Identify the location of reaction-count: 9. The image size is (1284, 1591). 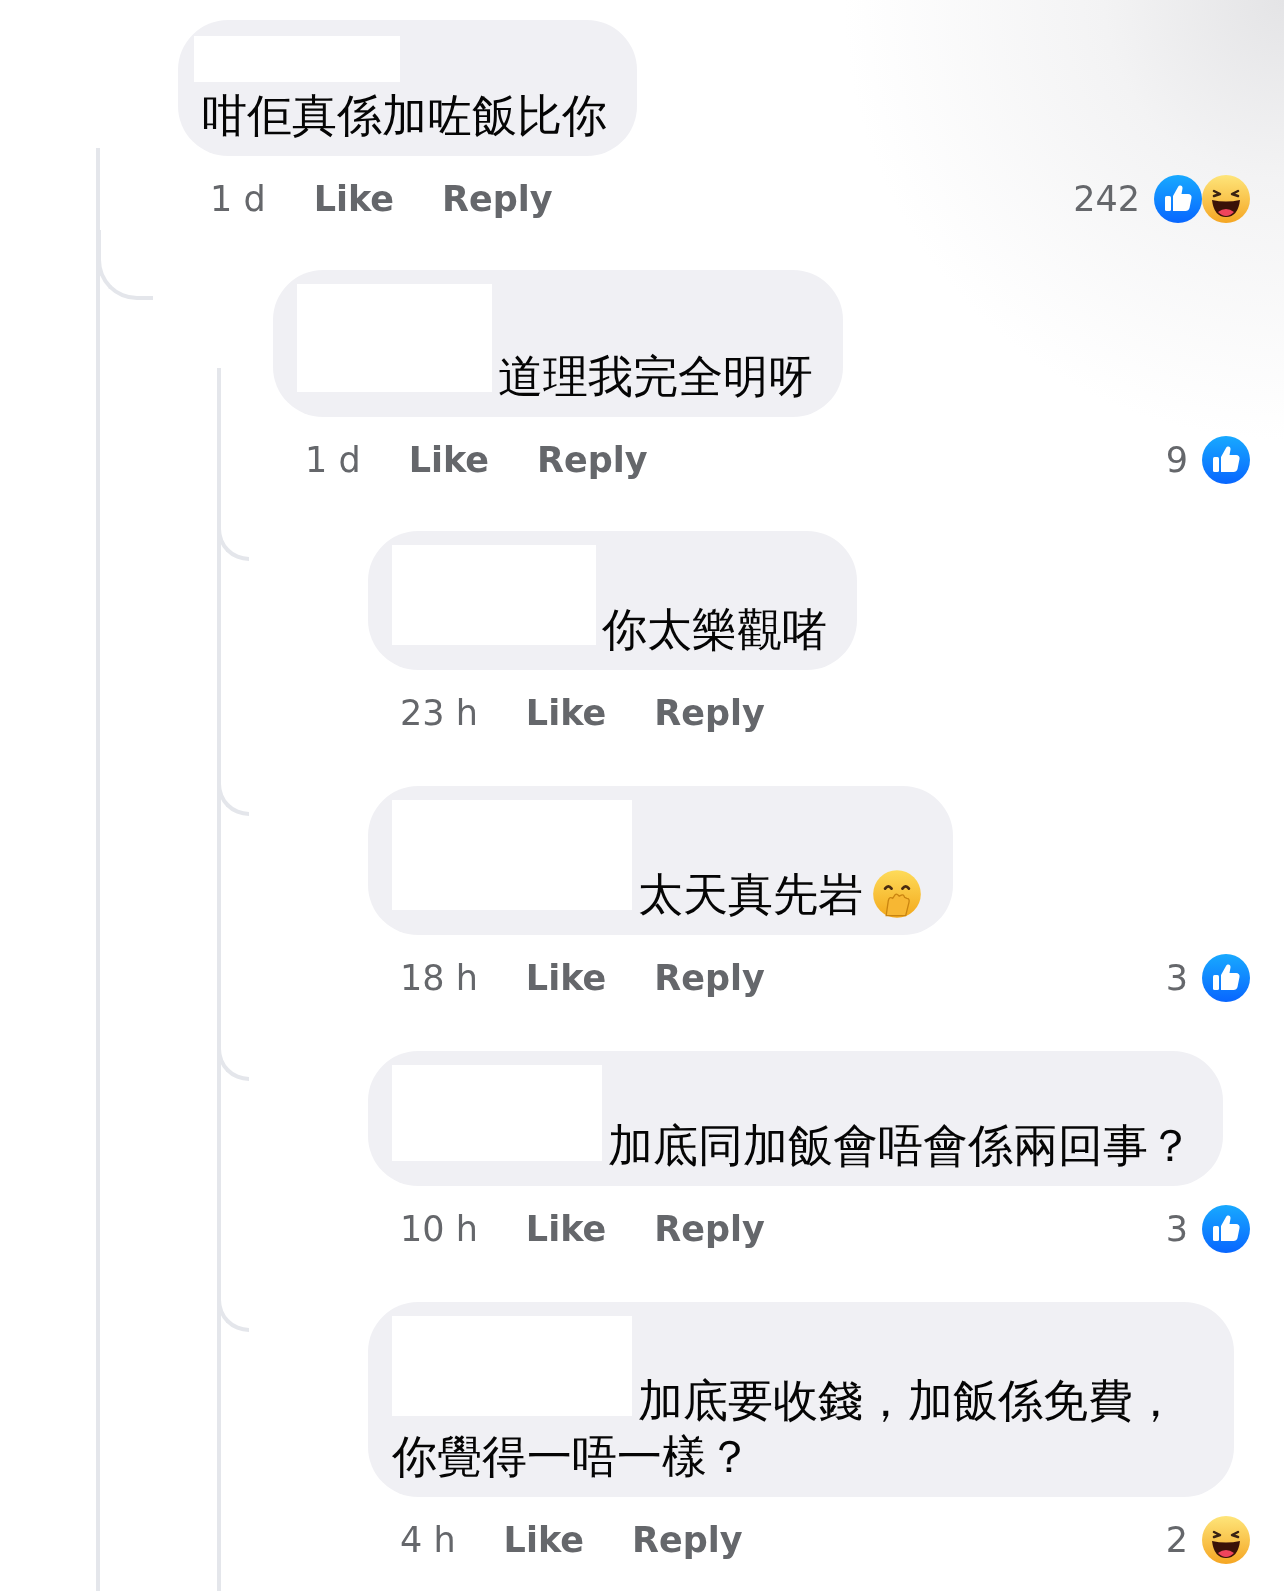
(1176, 460).